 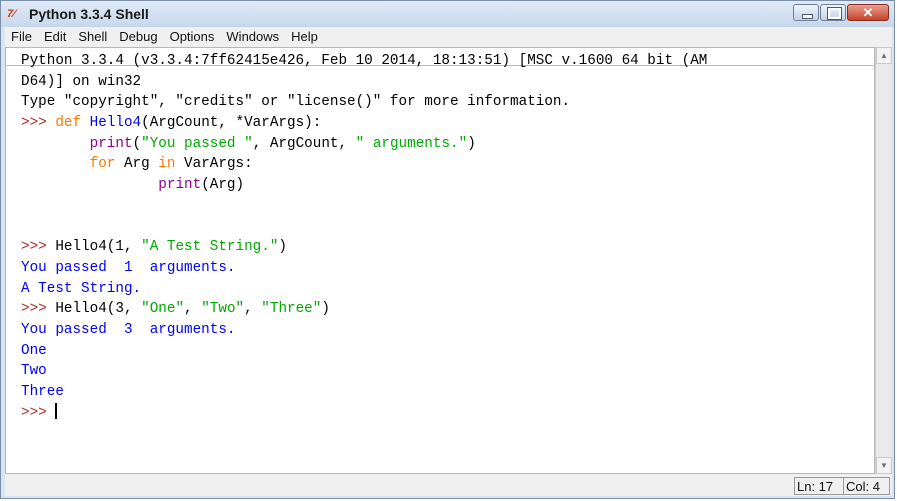 I want to click on arrow-up-icon: ▲, so click(x=884, y=55).